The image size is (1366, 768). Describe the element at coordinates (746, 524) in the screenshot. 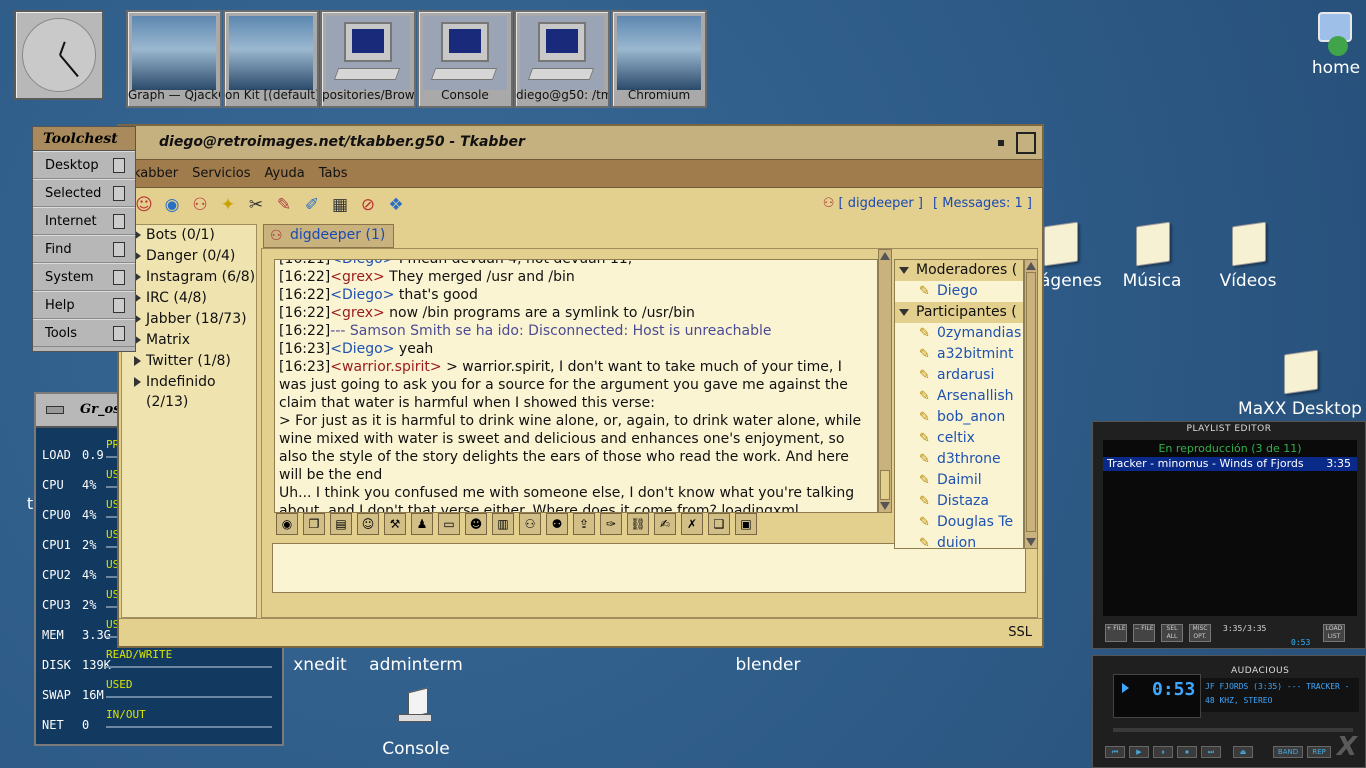

I see `screen-icon: ▣` at that location.